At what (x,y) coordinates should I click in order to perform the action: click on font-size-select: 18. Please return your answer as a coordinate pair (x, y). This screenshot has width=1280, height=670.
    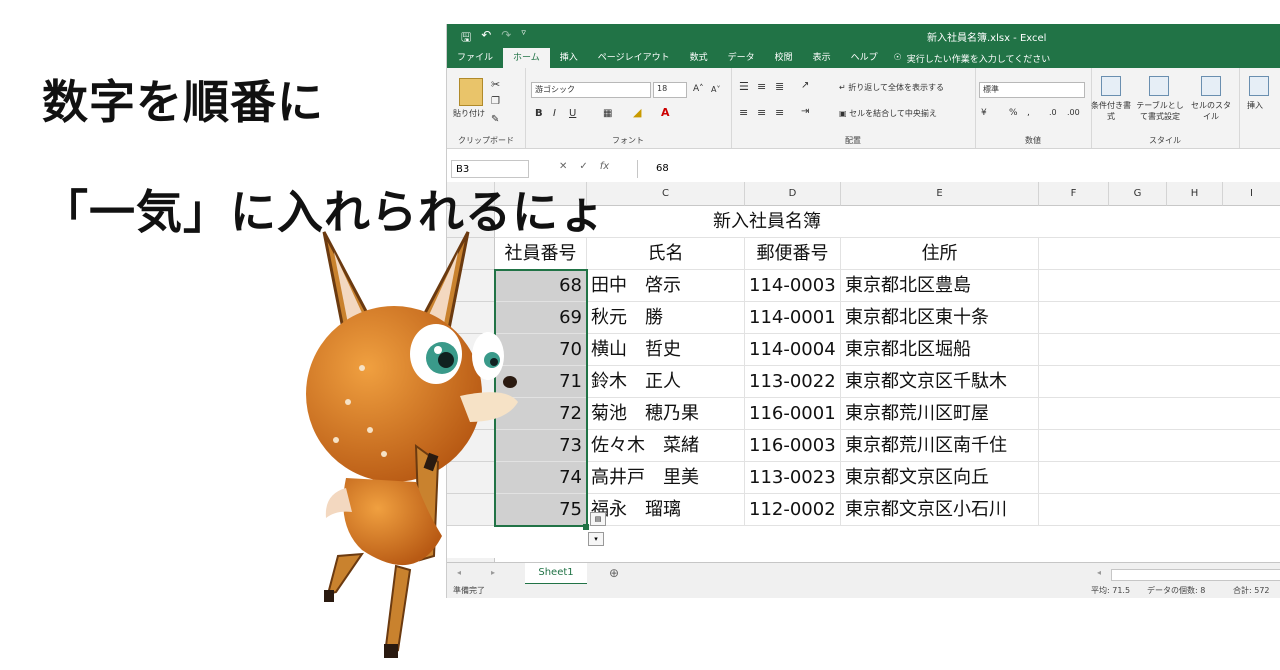
    Looking at the image, I should click on (670, 90).